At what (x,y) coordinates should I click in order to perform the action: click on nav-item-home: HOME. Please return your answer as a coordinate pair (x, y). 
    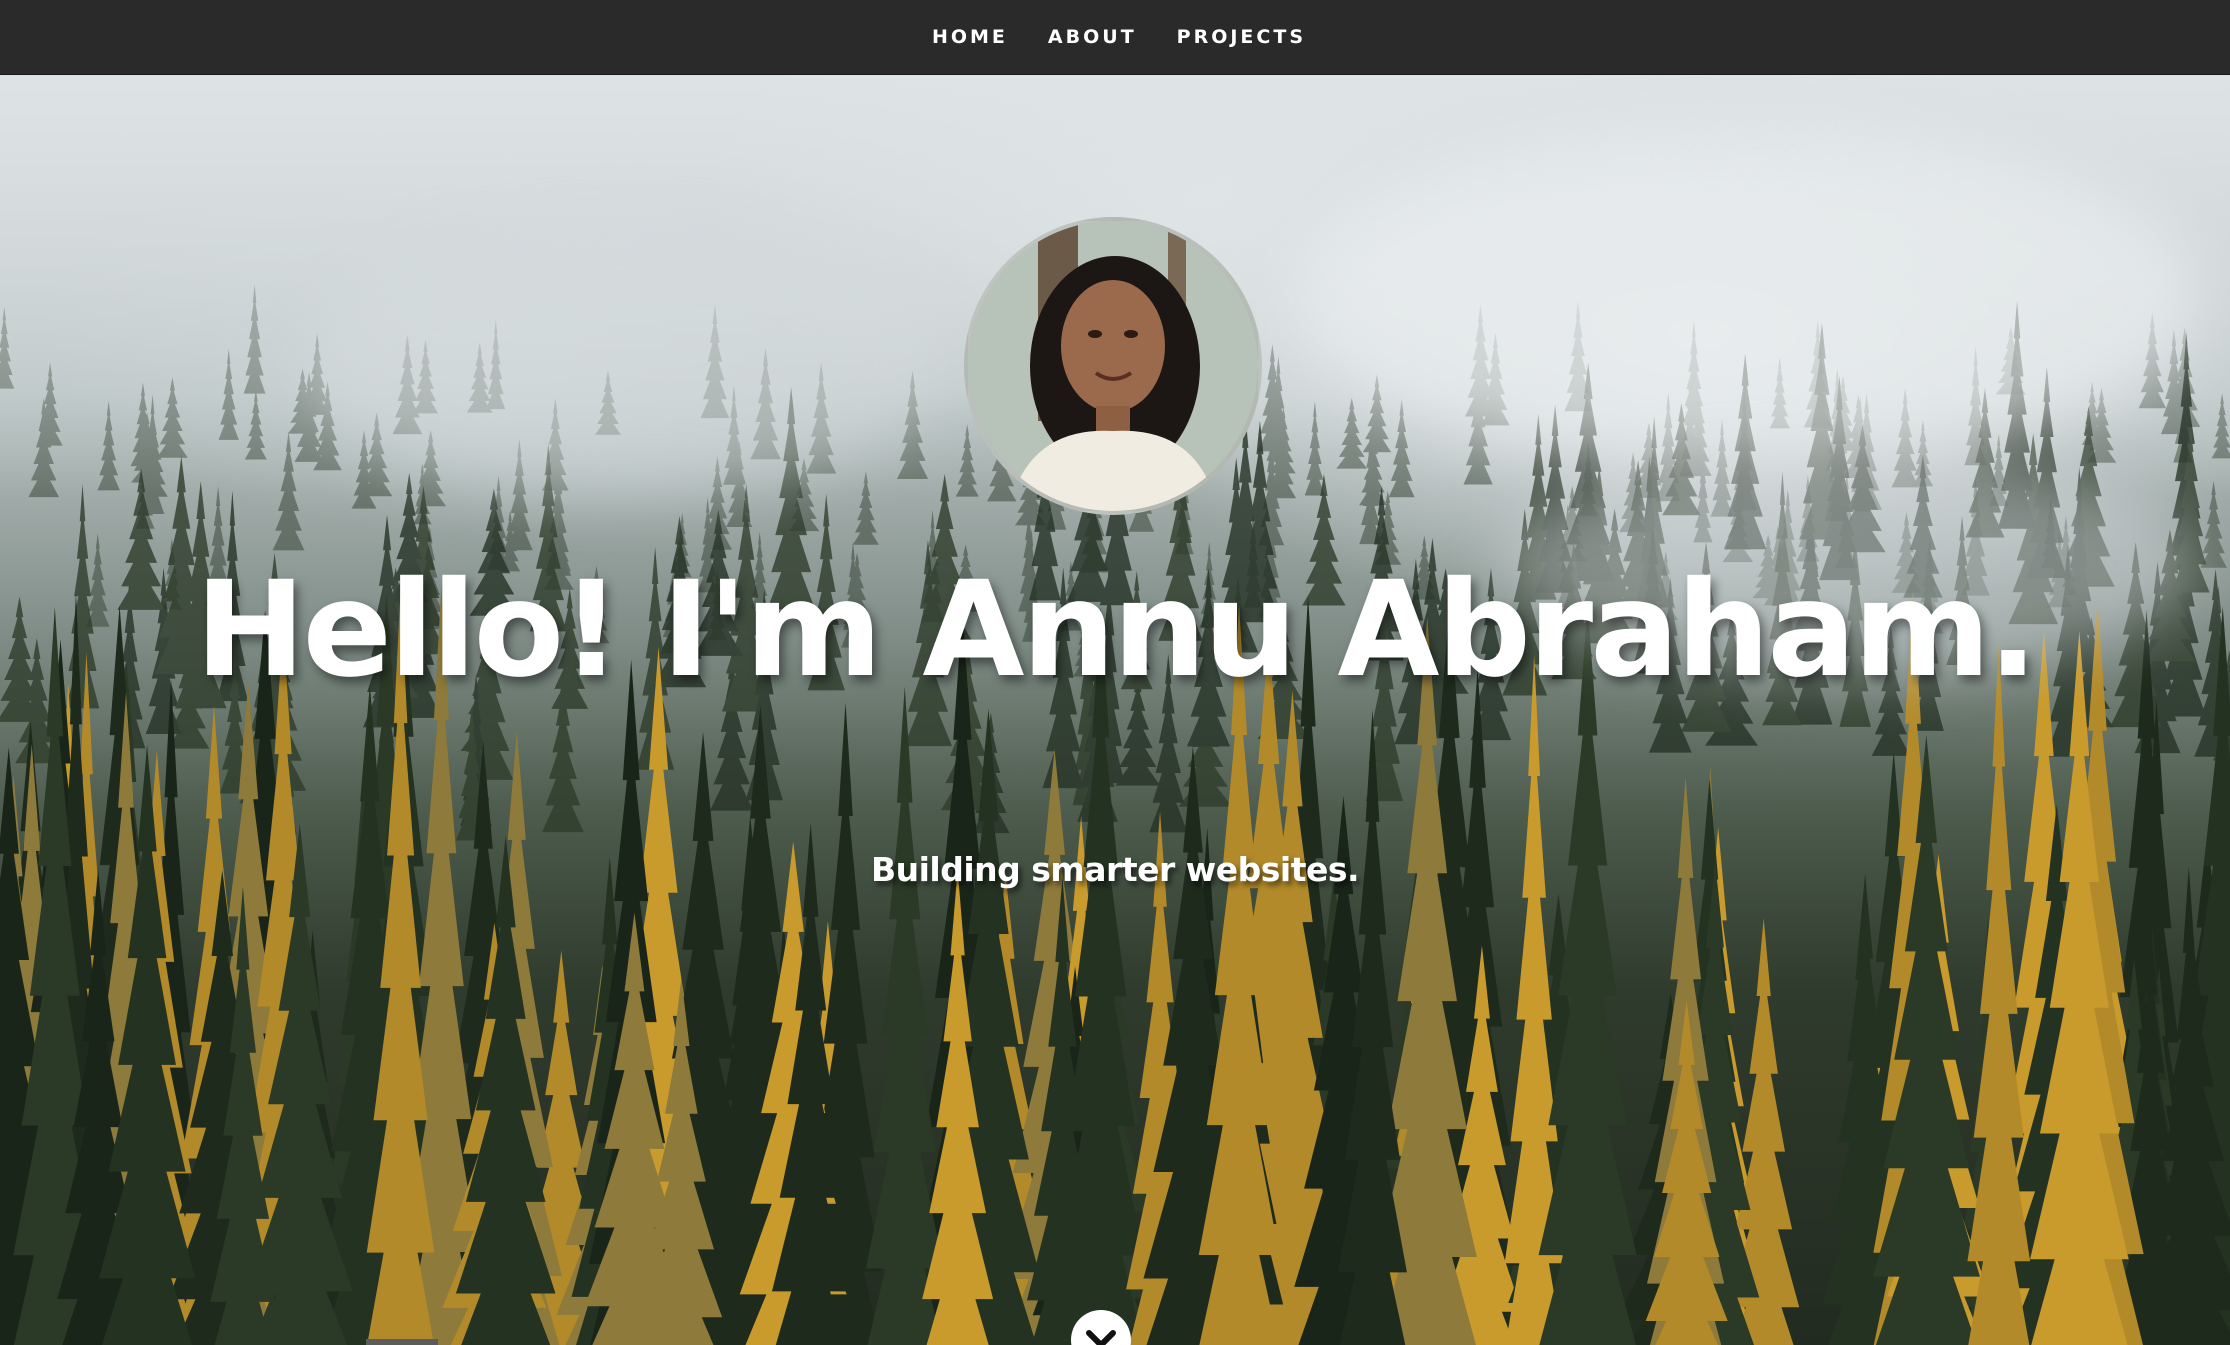
    Looking at the image, I should click on (970, 37).